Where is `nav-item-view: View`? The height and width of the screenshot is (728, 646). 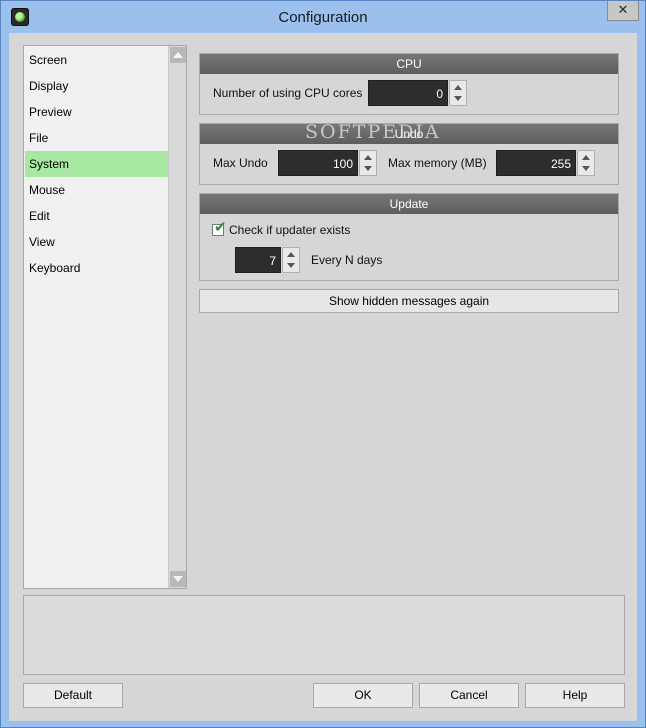 nav-item-view: View is located at coordinates (96, 242).